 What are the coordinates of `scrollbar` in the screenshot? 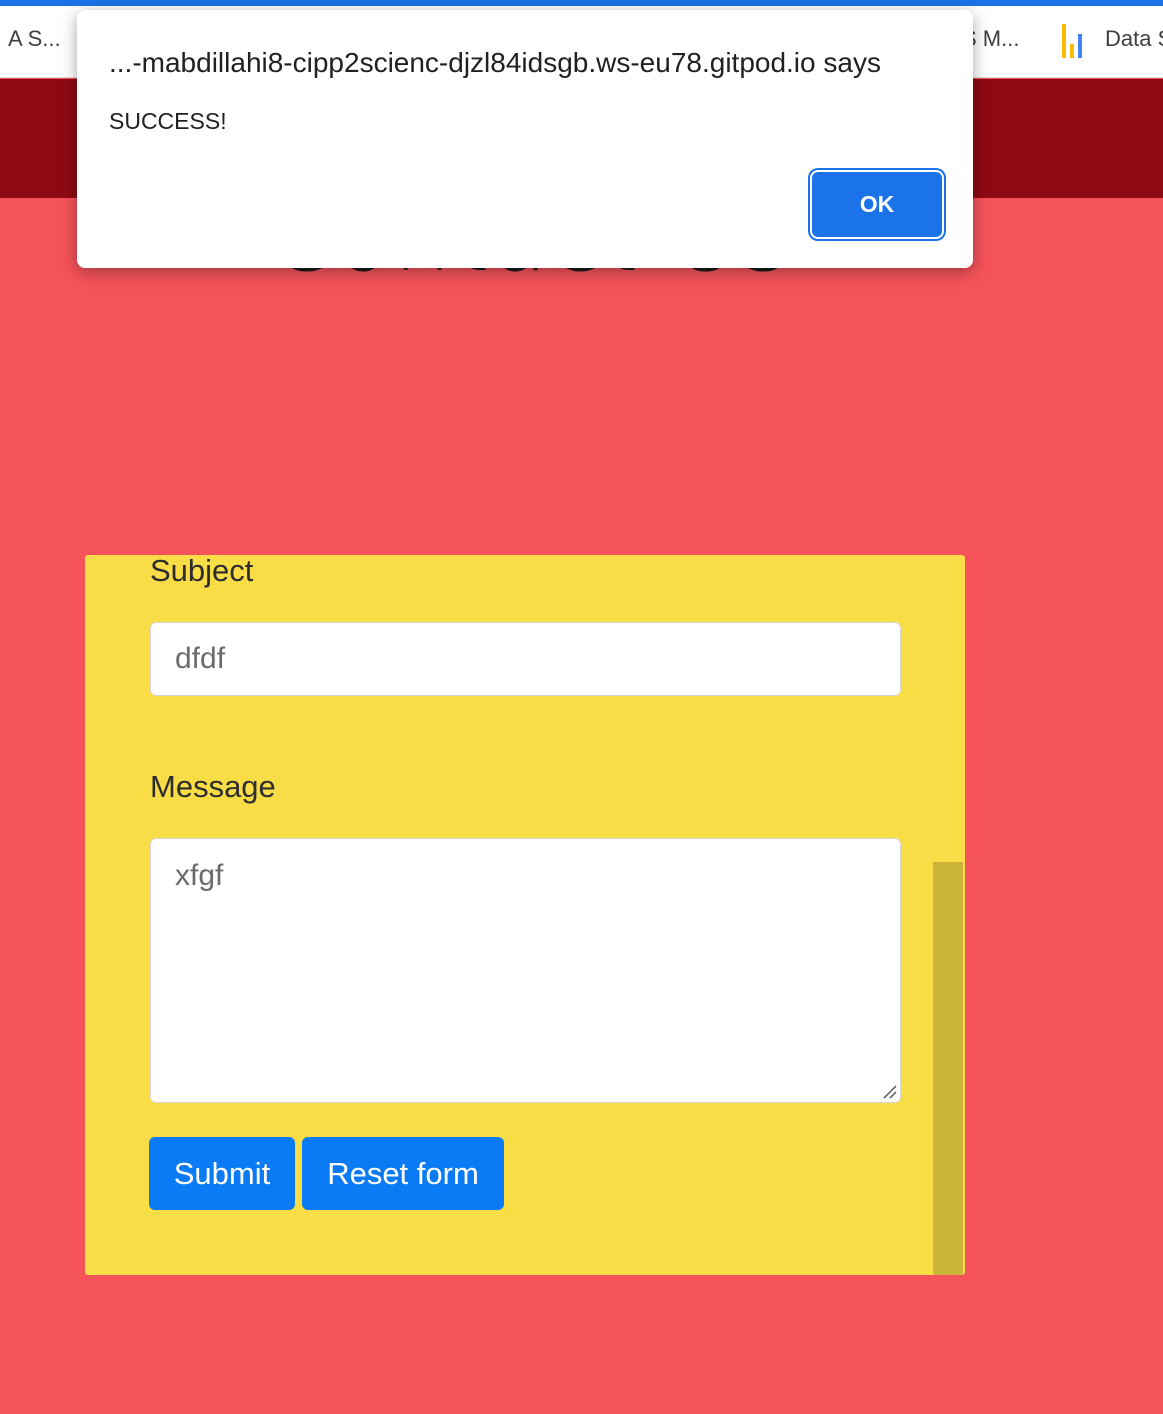 It's located at (948, 1068).